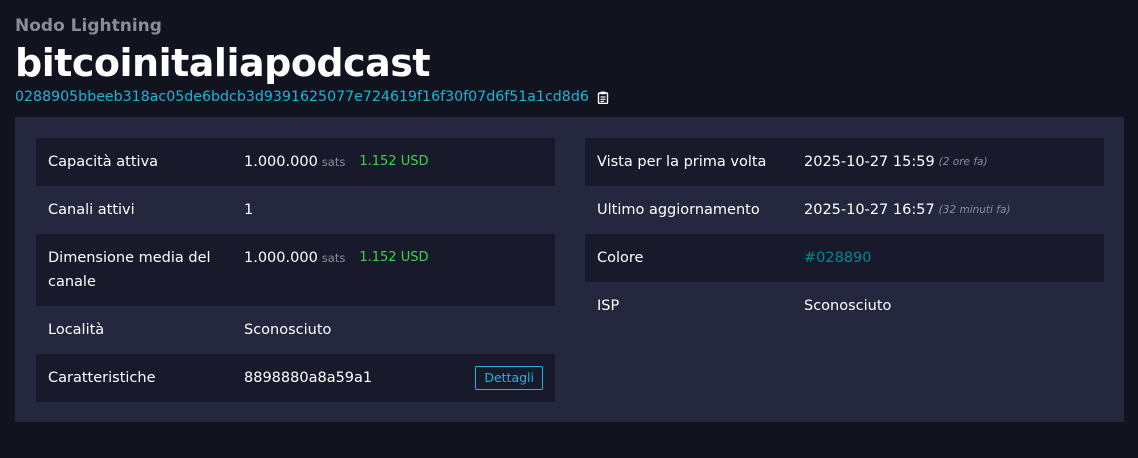  I want to click on location-value: Sconosciuto, so click(288, 330).